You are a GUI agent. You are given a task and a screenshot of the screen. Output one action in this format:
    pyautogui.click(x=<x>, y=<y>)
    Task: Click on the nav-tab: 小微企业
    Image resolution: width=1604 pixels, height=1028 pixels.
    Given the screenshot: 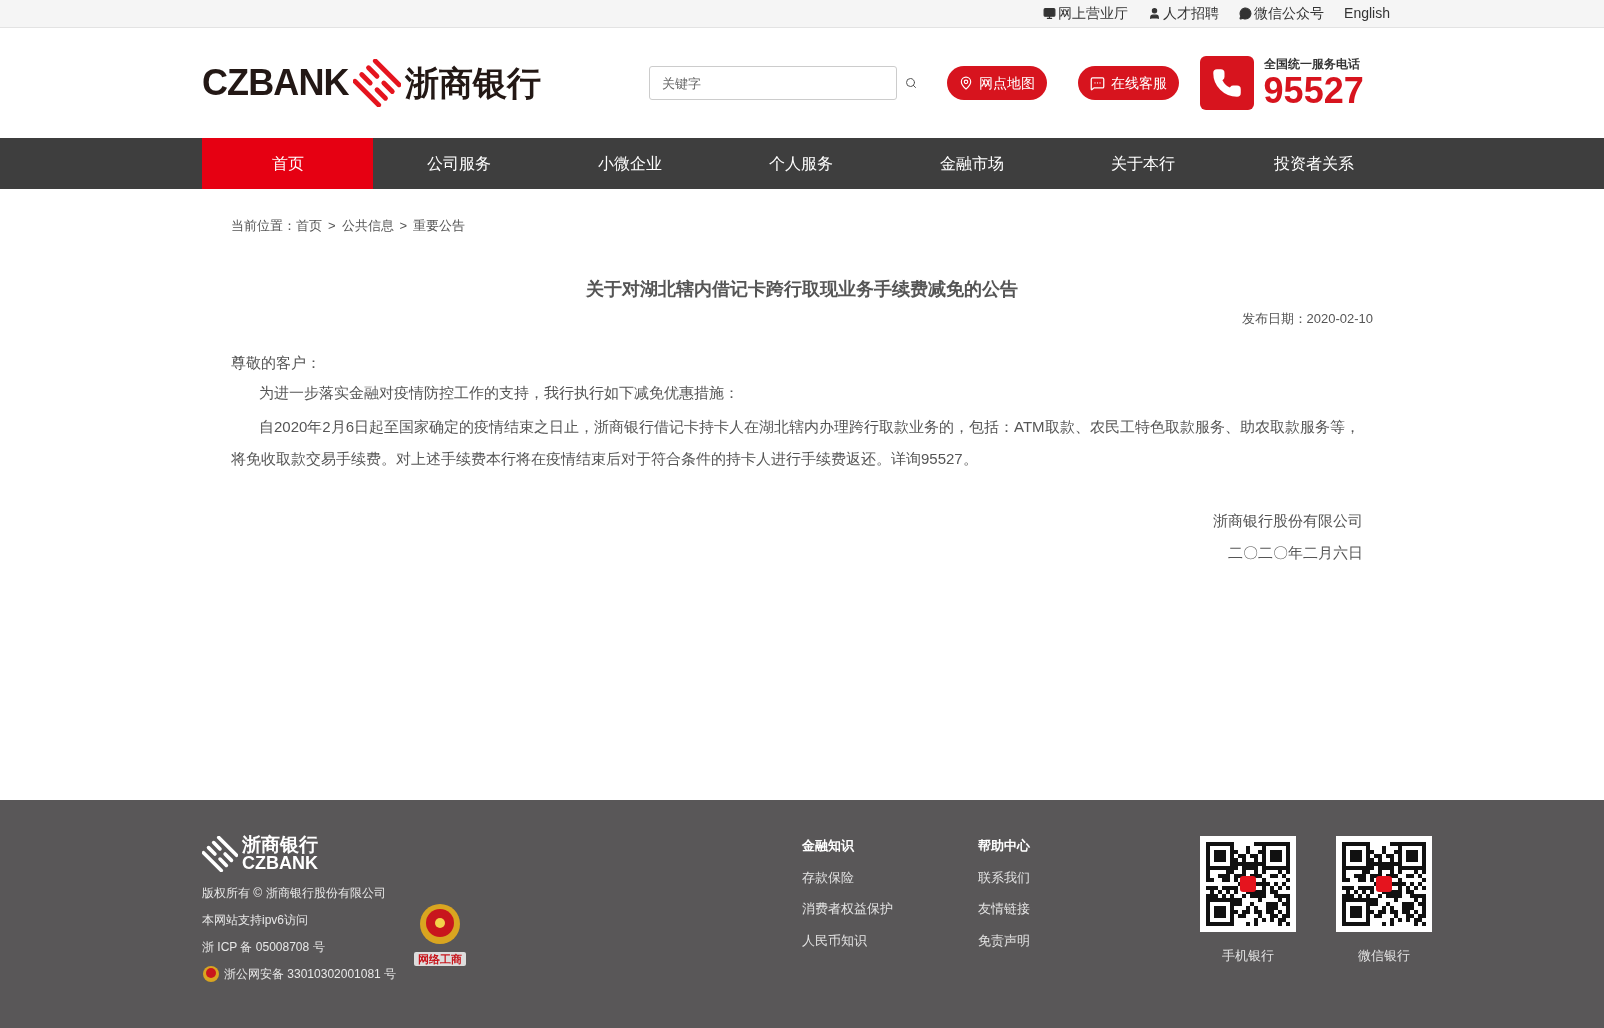 What is the action you would take?
    pyautogui.click(x=629, y=163)
    